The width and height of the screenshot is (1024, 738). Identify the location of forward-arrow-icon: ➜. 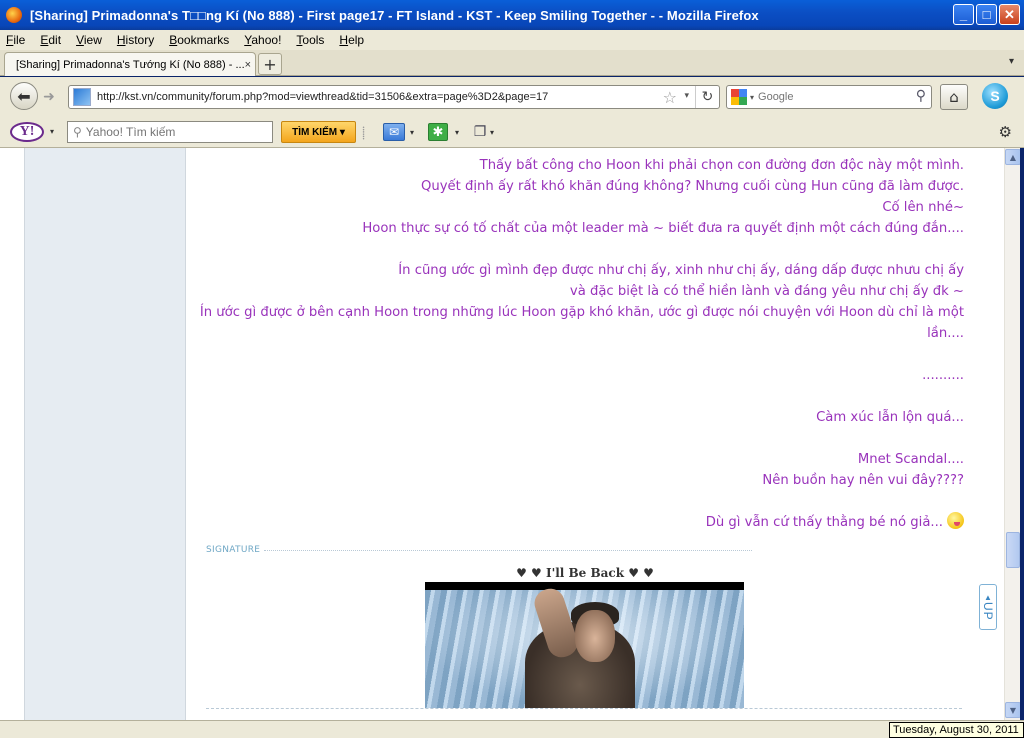
(49, 97).